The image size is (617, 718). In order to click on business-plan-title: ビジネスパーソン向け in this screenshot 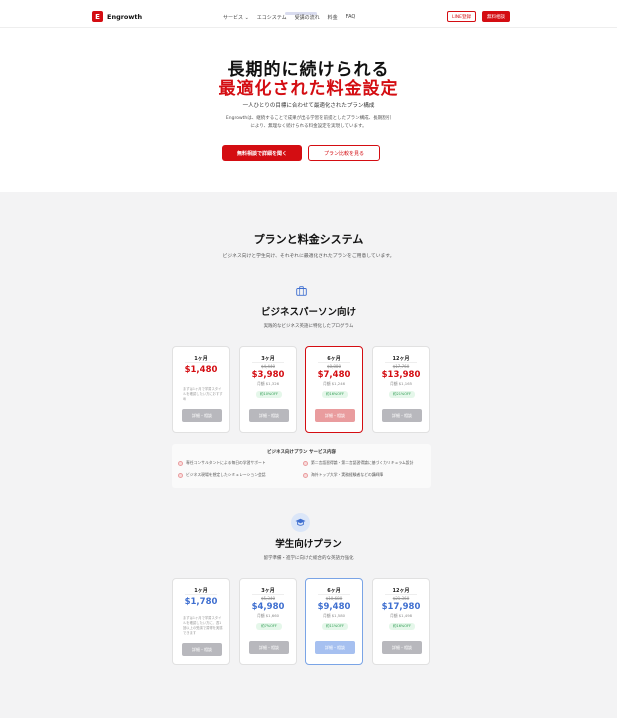, I will do `click(308, 312)`.